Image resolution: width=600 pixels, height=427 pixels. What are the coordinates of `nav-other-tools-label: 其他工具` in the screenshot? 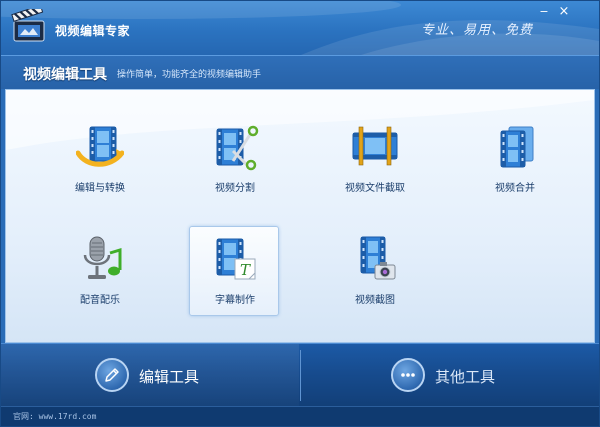 It's located at (465, 377).